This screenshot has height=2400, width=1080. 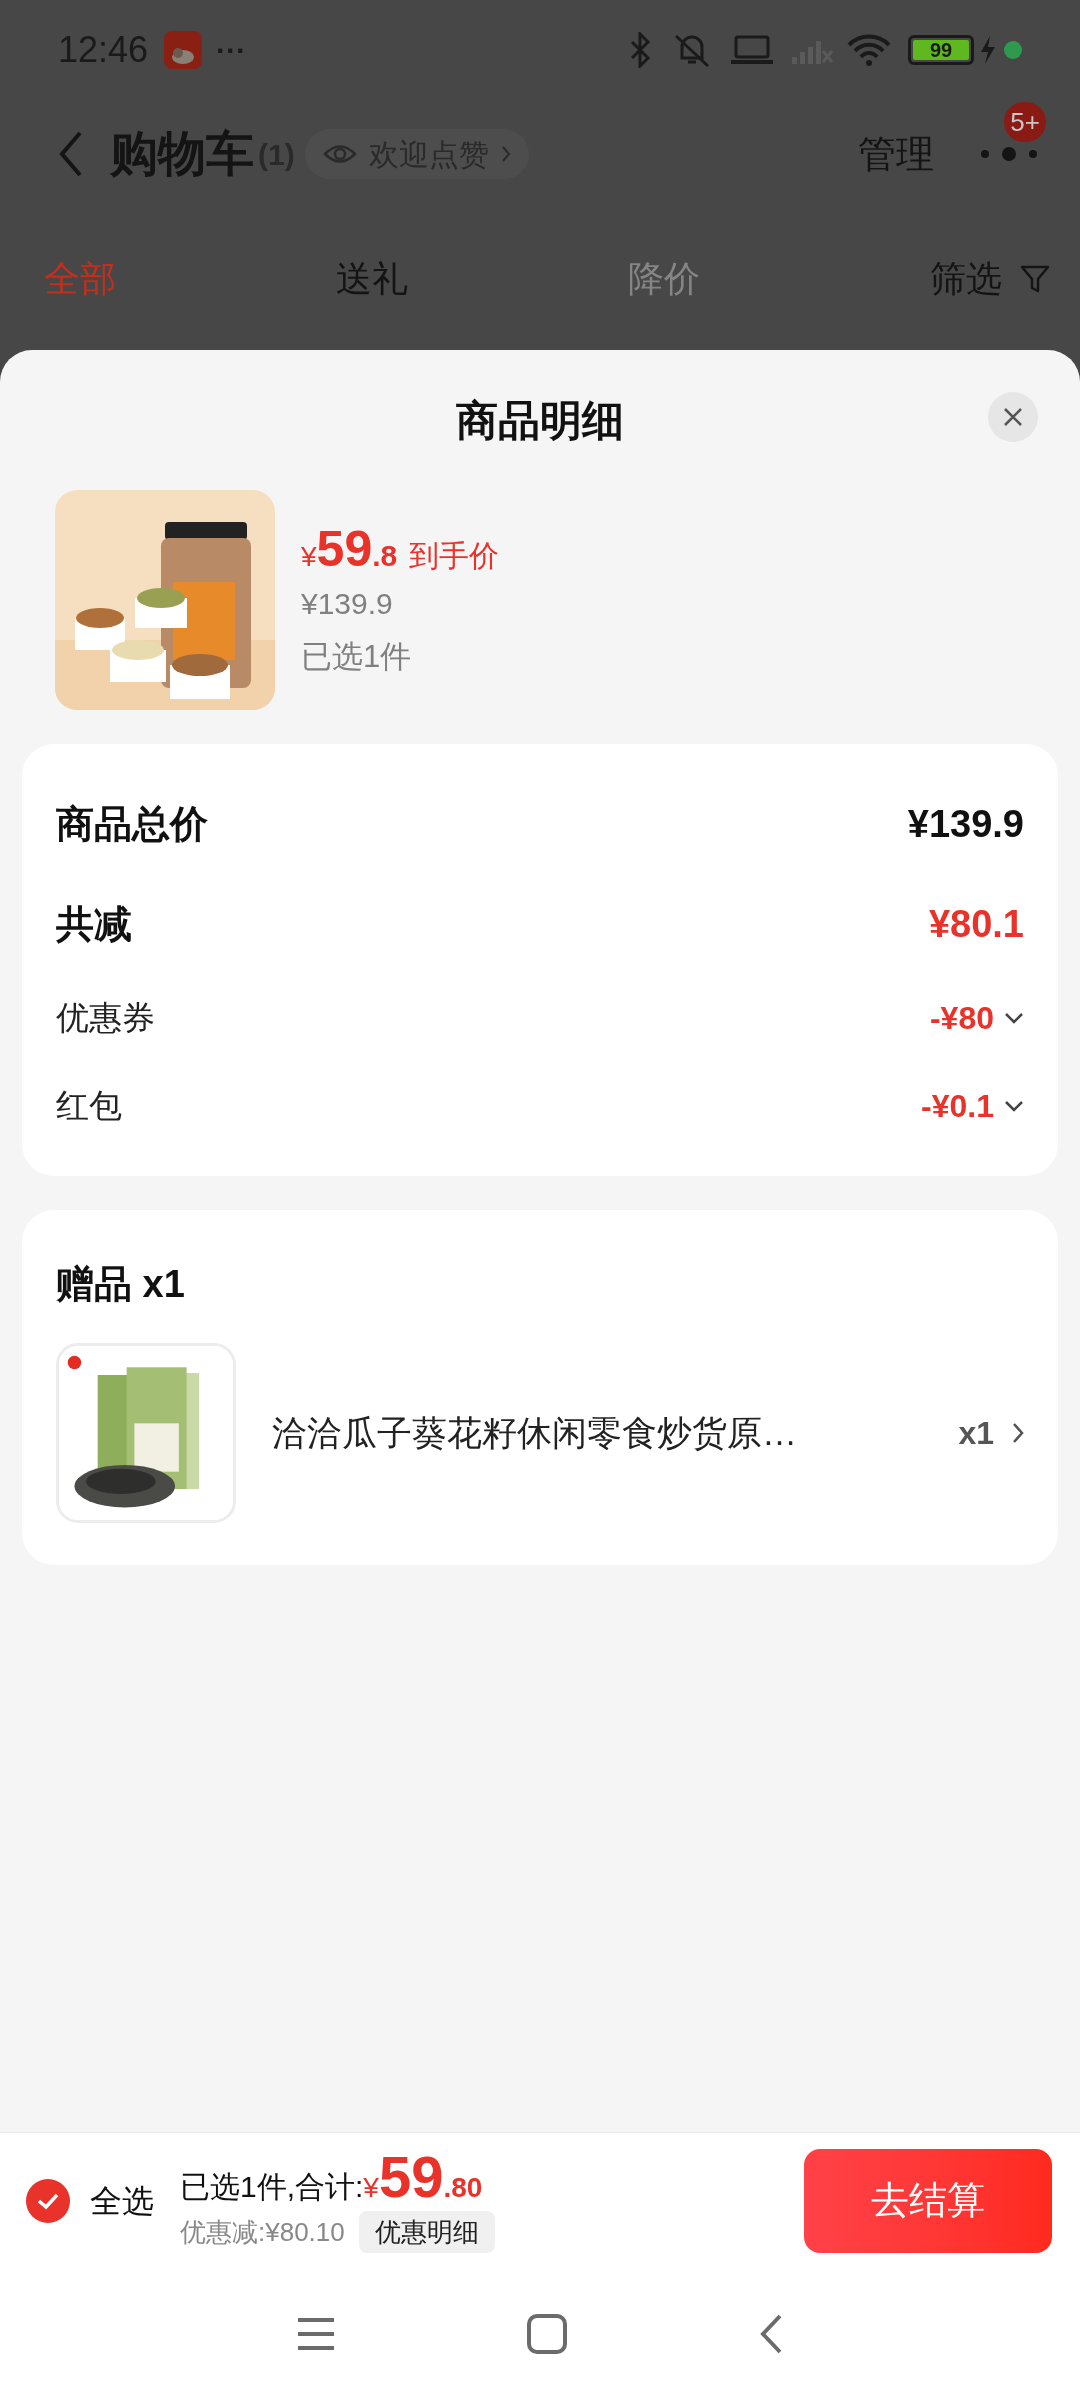 I want to click on selected-count: 已选1件, so click(x=357, y=657).